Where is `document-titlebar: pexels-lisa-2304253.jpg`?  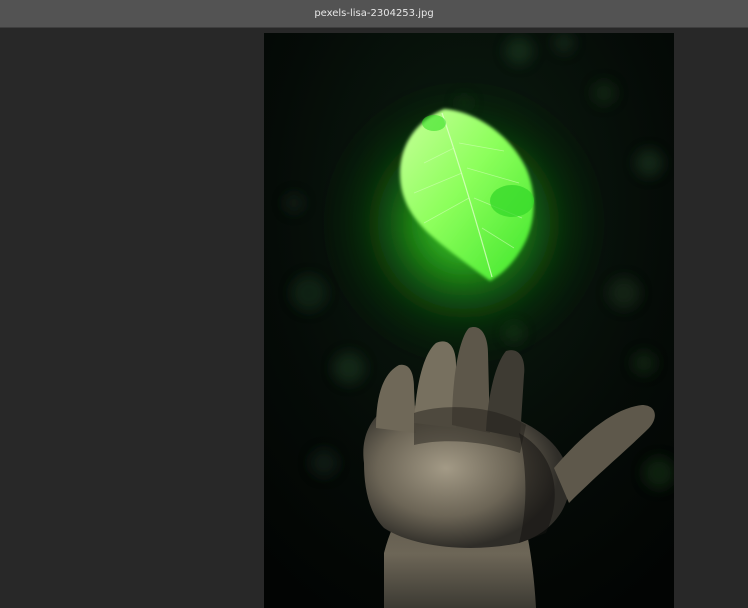
document-titlebar: pexels-lisa-2304253.jpg is located at coordinates (374, 14).